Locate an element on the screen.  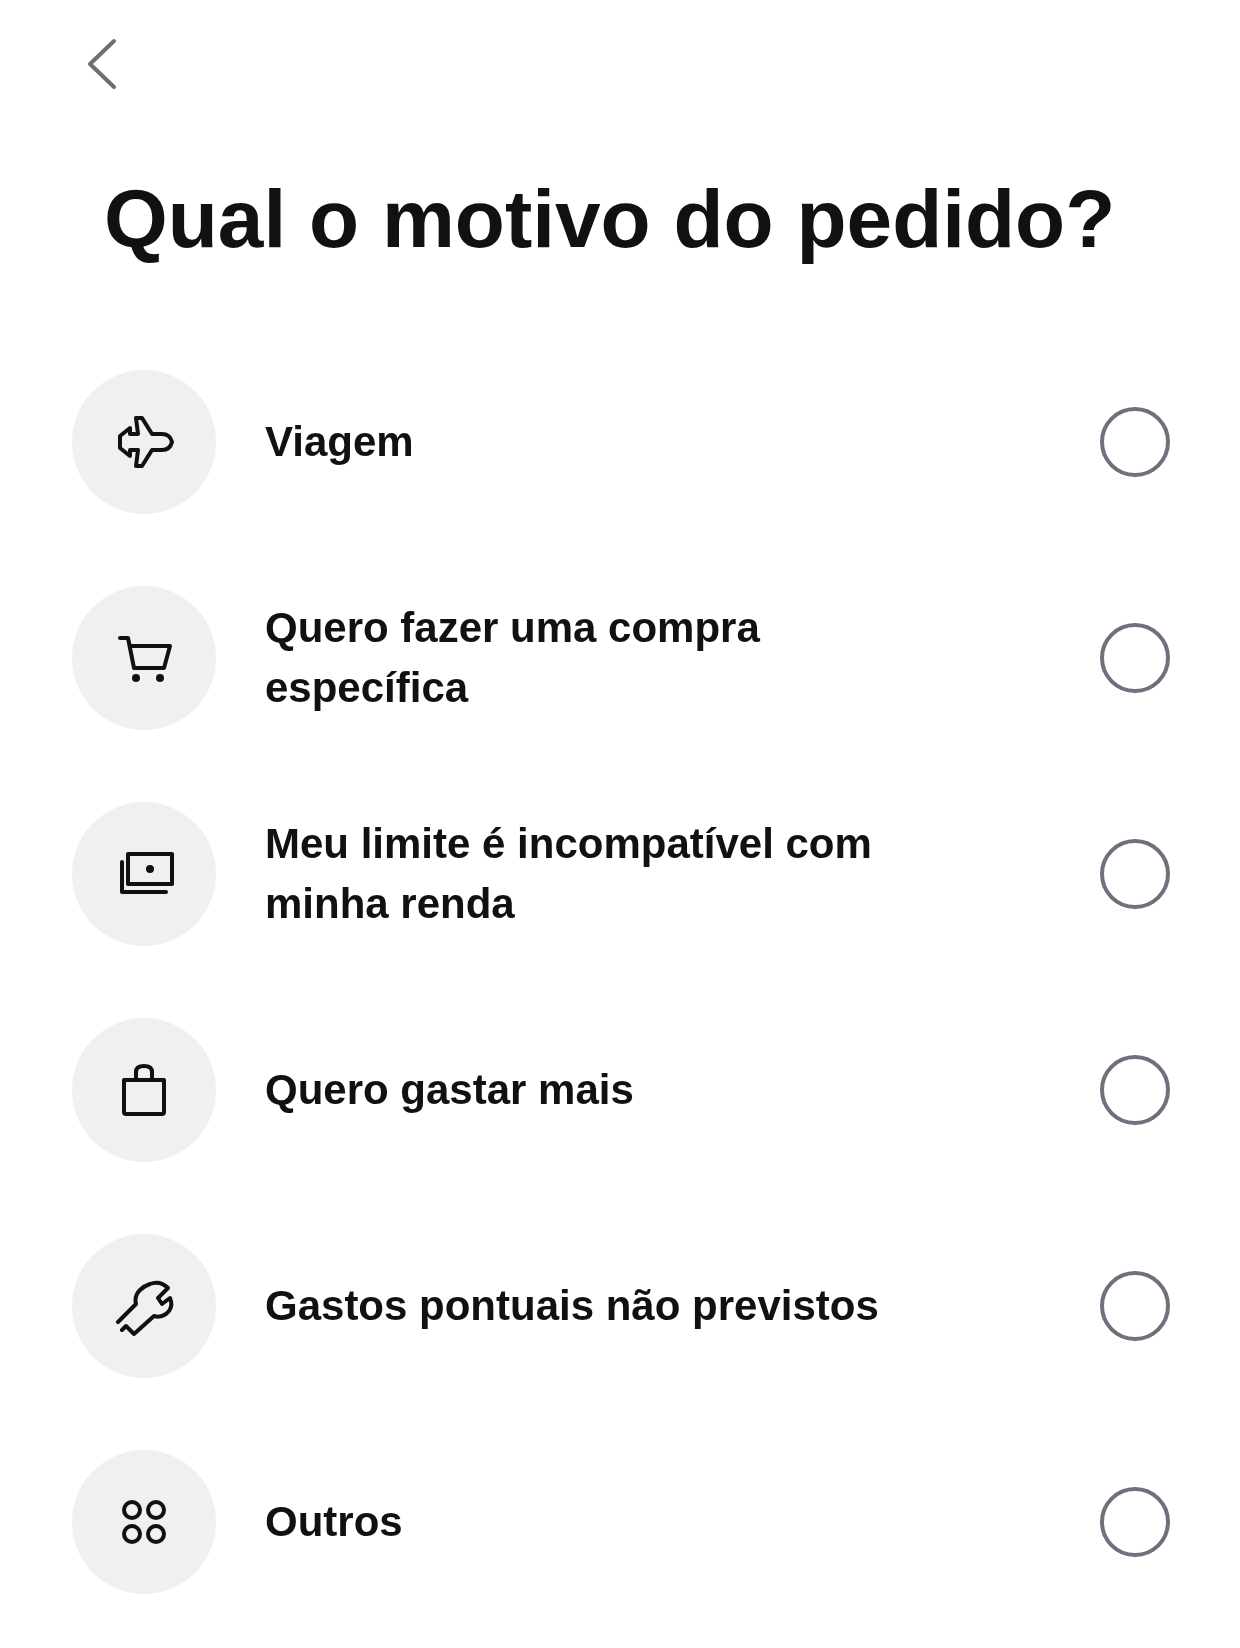
option-row: Outros is located at coordinates (621, 1522).